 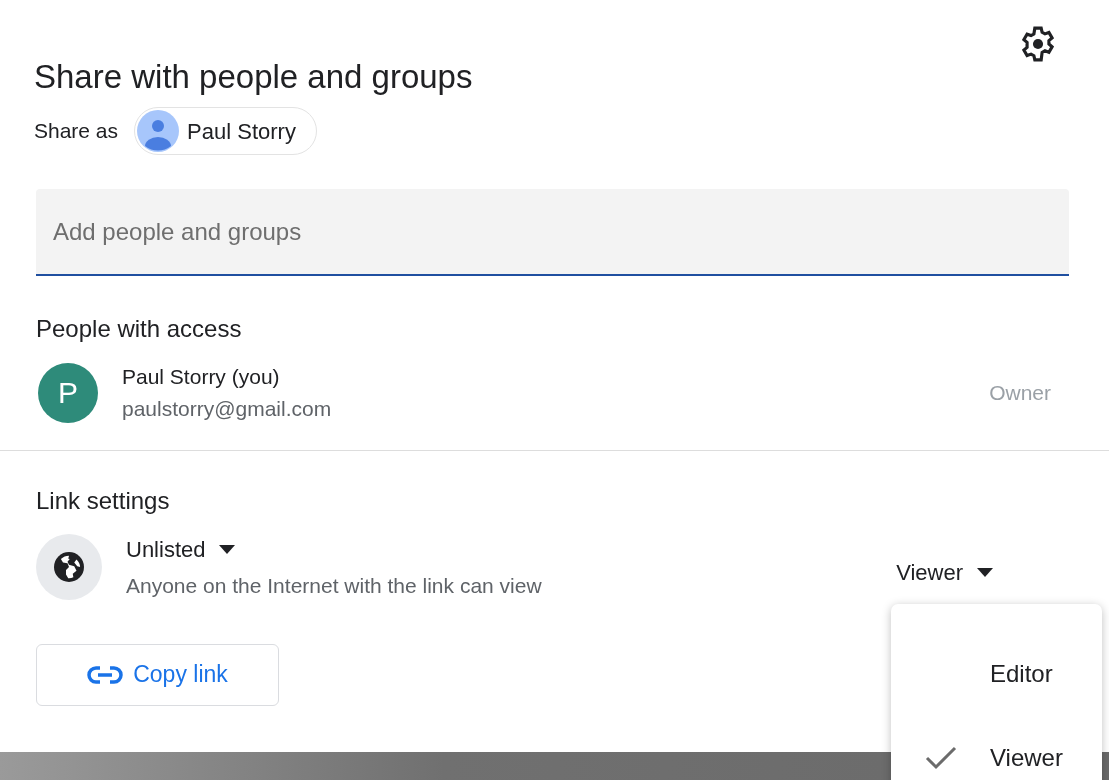 I want to click on section-heading: Link settings, so click(x=103, y=501).